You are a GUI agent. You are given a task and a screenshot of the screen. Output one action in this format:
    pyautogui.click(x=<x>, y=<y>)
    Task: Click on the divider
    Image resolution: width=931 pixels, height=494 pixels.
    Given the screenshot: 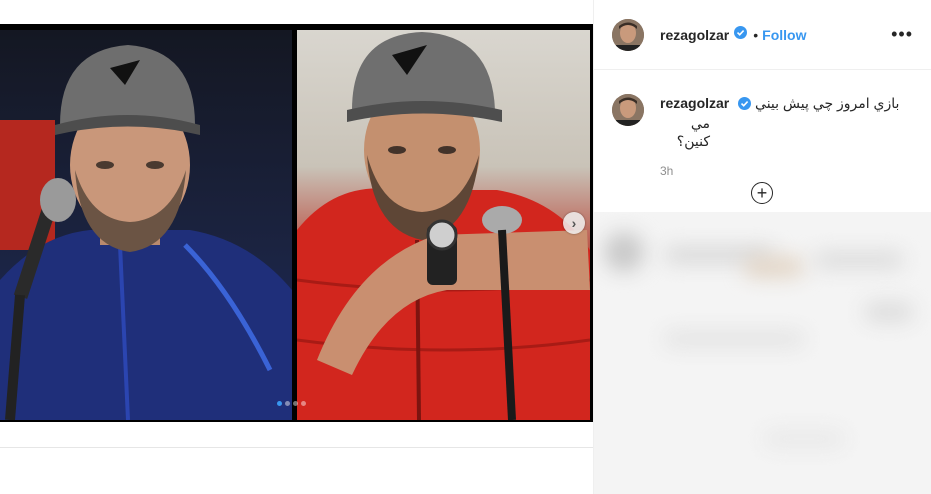 What is the action you would take?
    pyautogui.click(x=296, y=447)
    